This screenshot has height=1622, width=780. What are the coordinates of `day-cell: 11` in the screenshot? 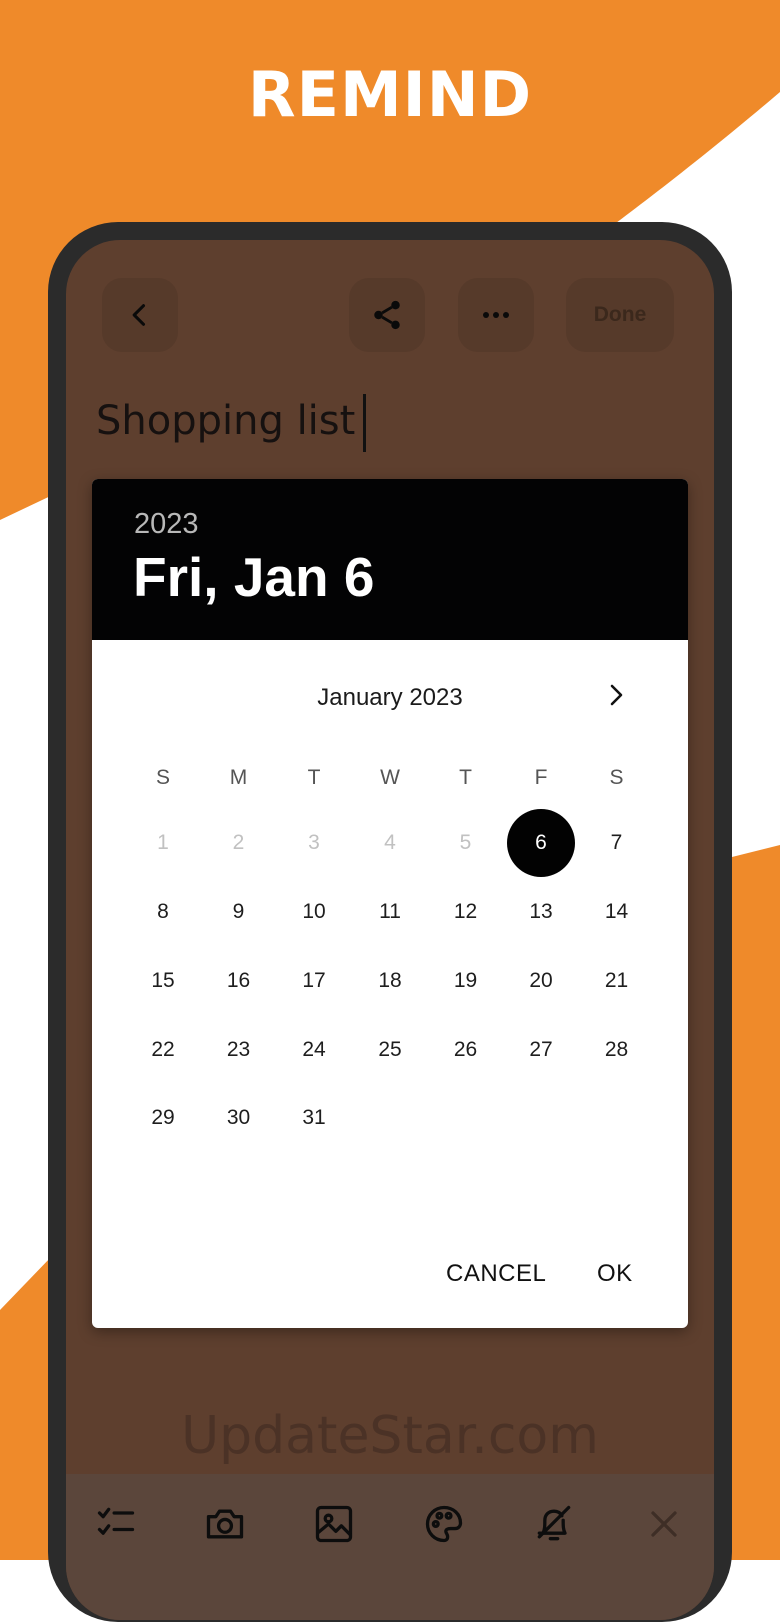 It's located at (390, 912).